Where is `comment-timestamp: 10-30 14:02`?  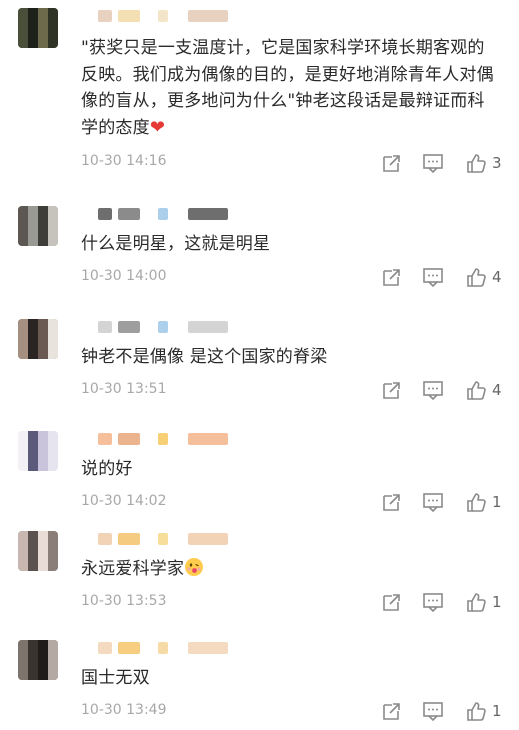
comment-timestamp: 10-30 14:02 is located at coordinates (124, 501).